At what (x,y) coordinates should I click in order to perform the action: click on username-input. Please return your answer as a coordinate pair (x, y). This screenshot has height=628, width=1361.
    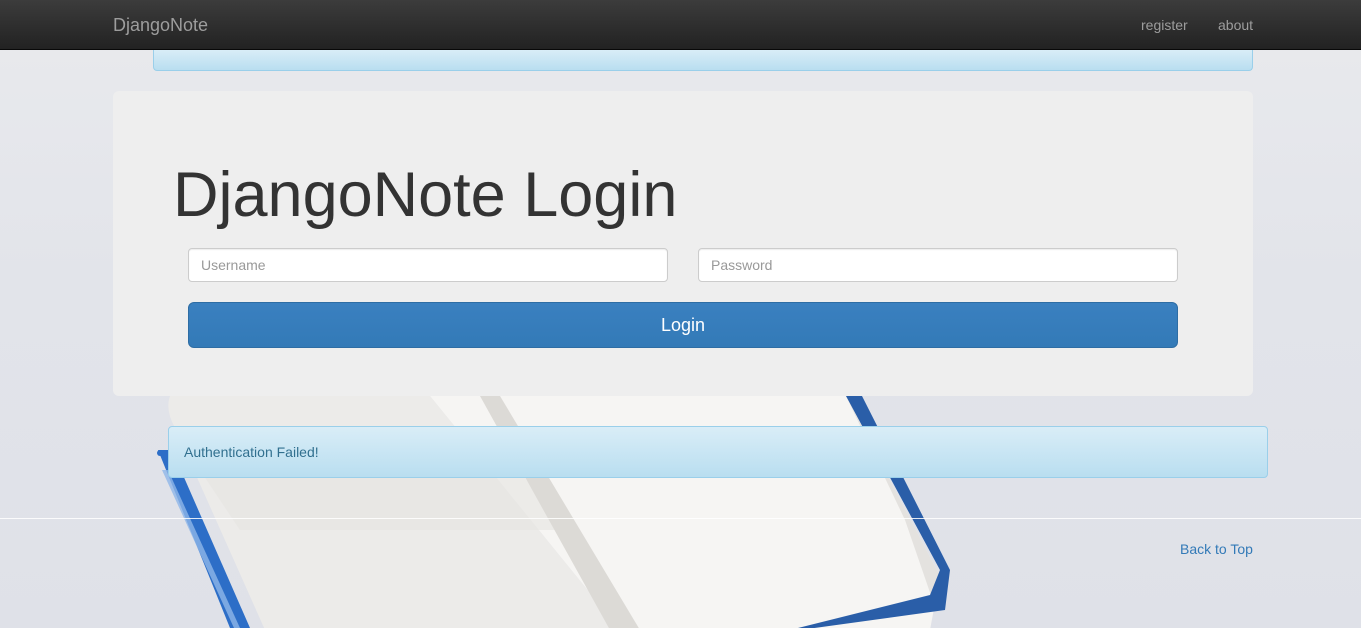
    Looking at the image, I should click on (428, 265).